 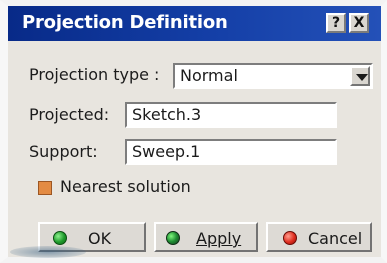 I want to click on dialog-title: Projection Definition, so click(x=125, y=22).